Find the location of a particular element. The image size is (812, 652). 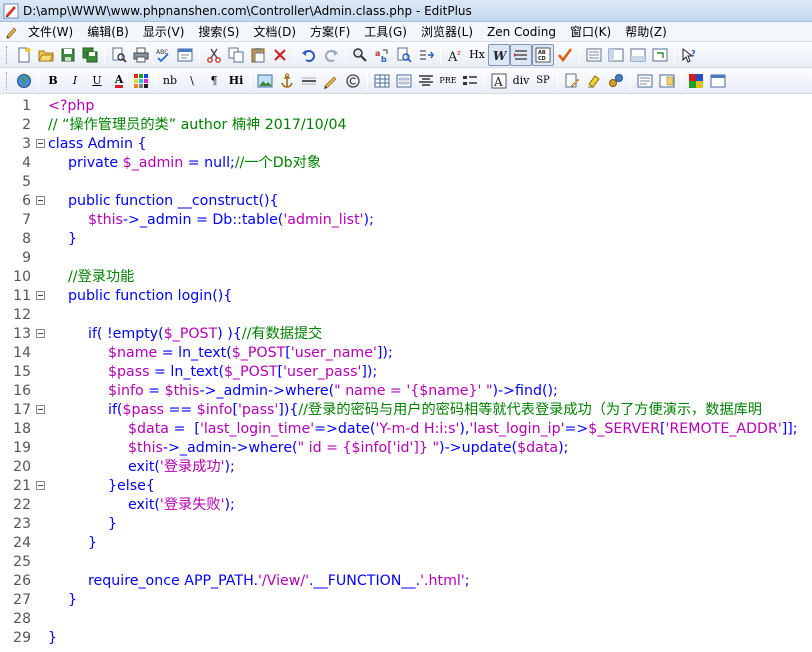

code-line: 22 exit('登录失败'); is located at coordinates (406, 505).